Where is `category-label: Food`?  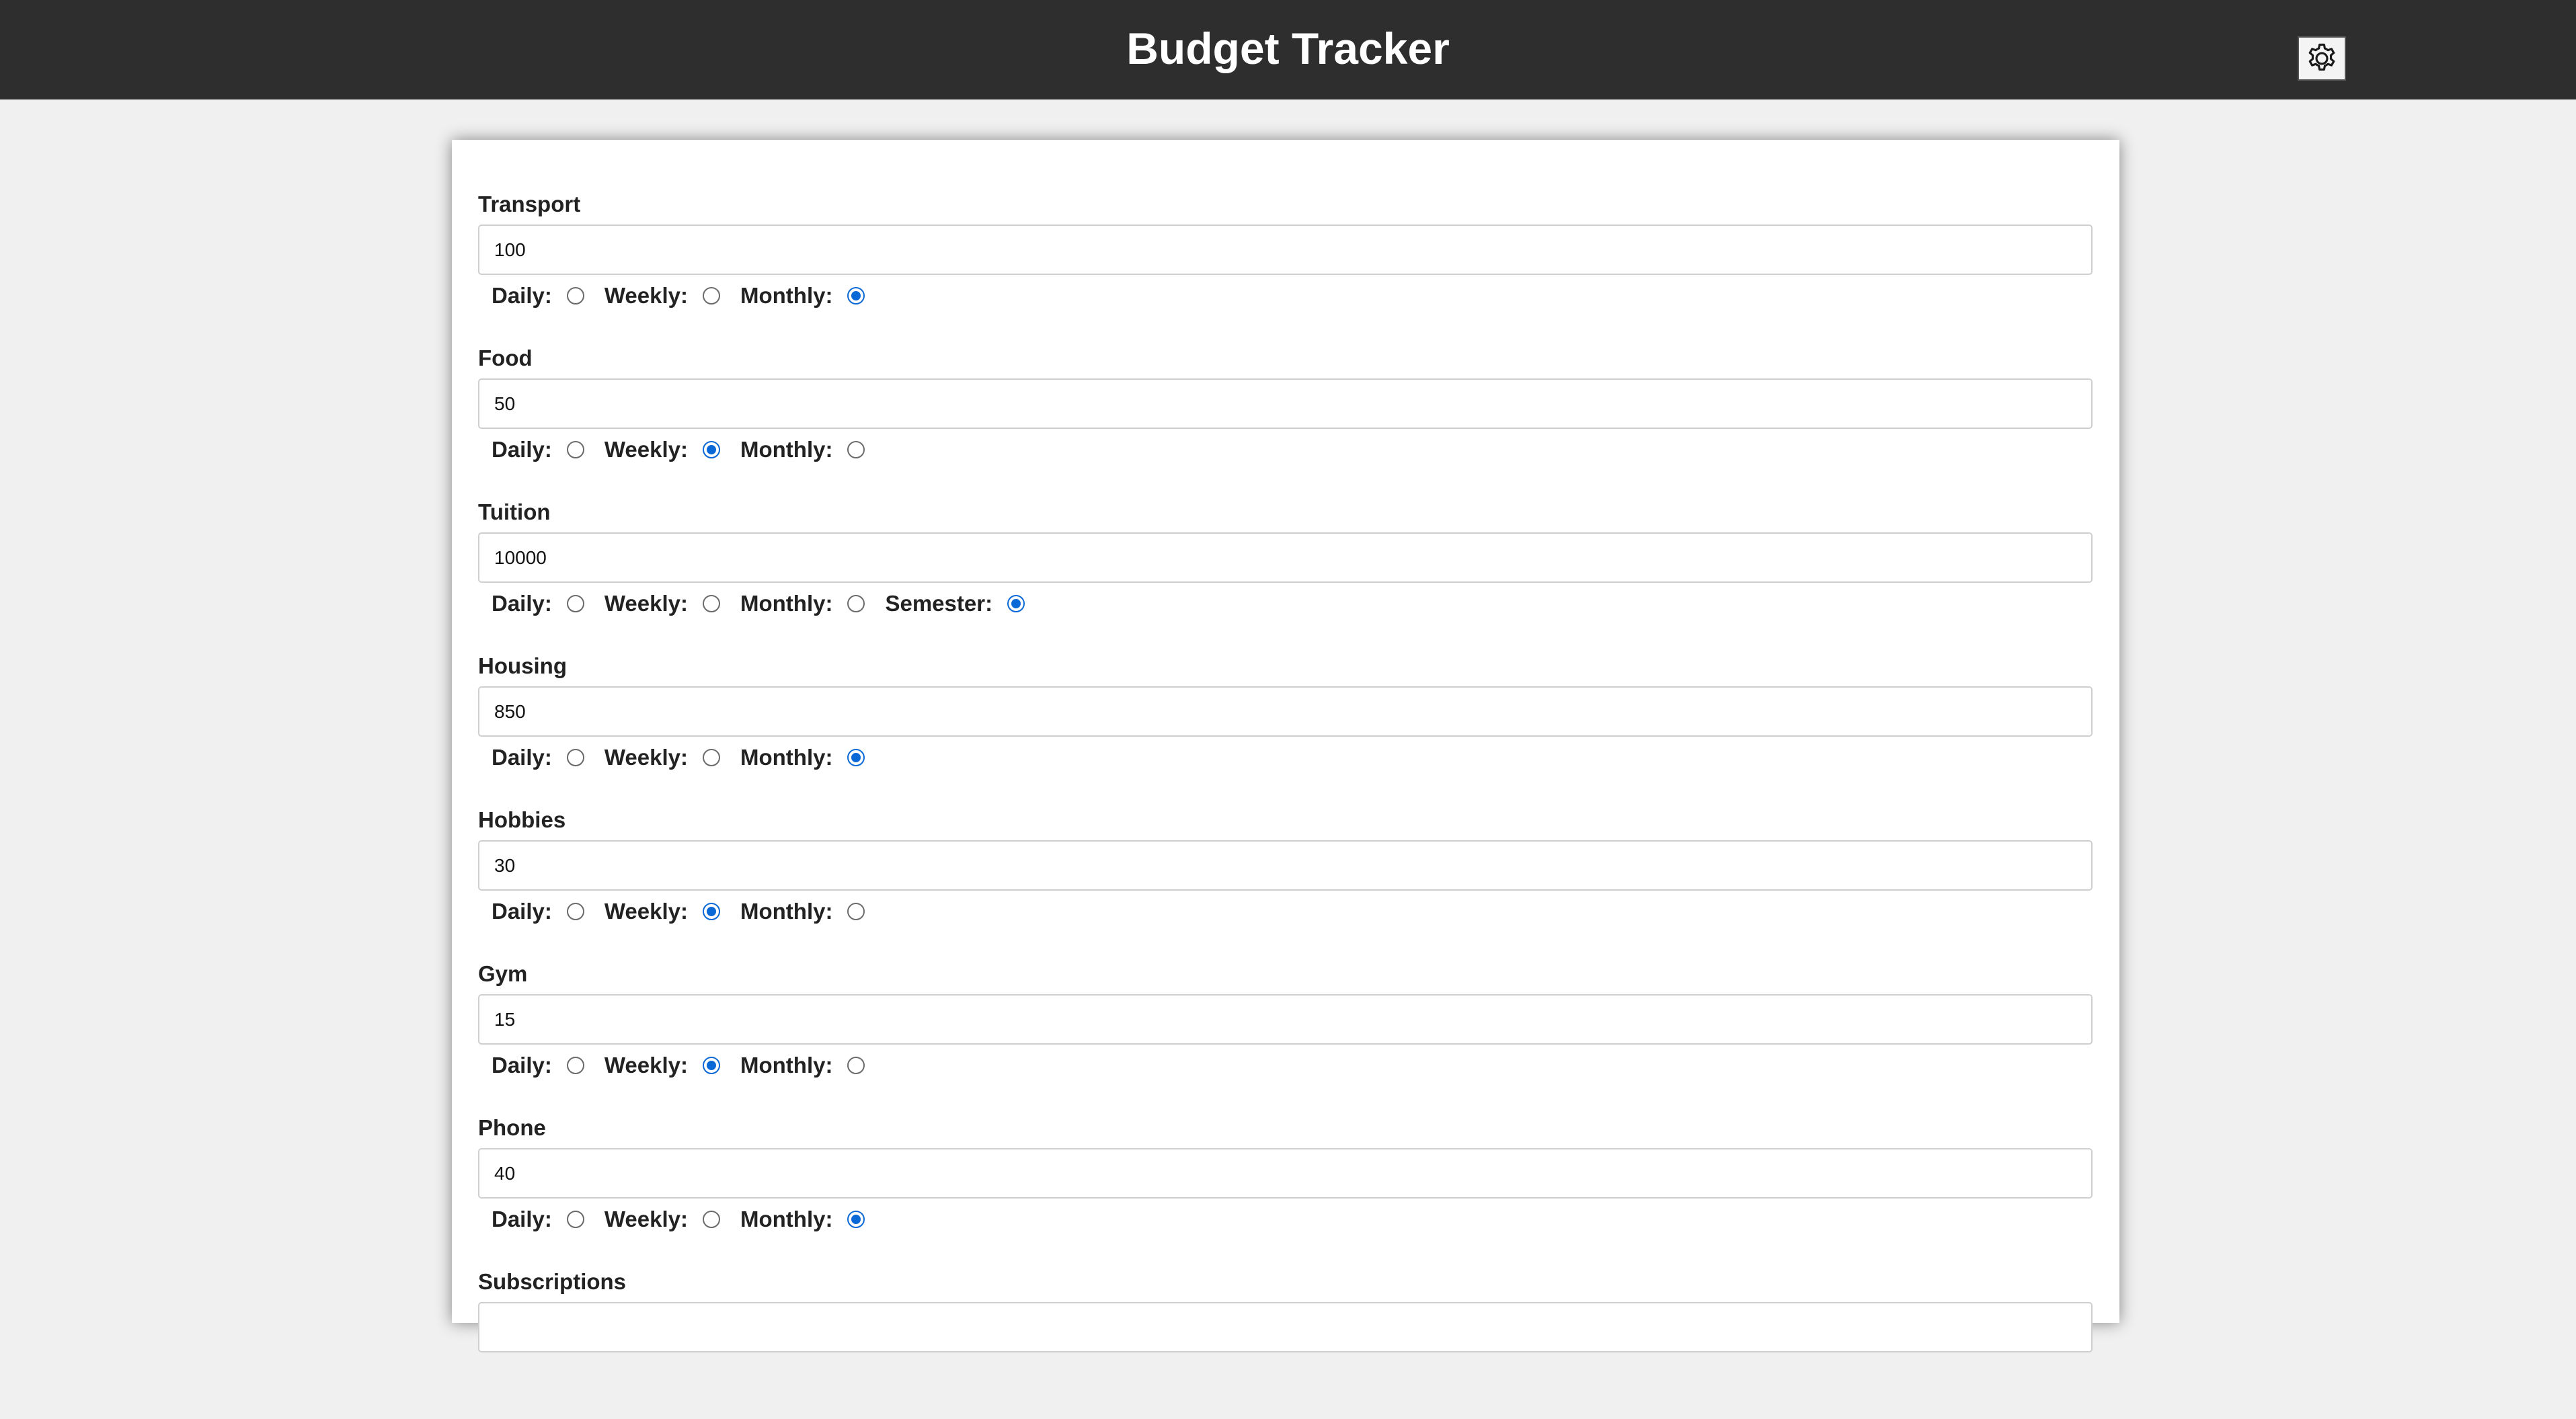
category-label: Food is located at coordinates (506, 358).